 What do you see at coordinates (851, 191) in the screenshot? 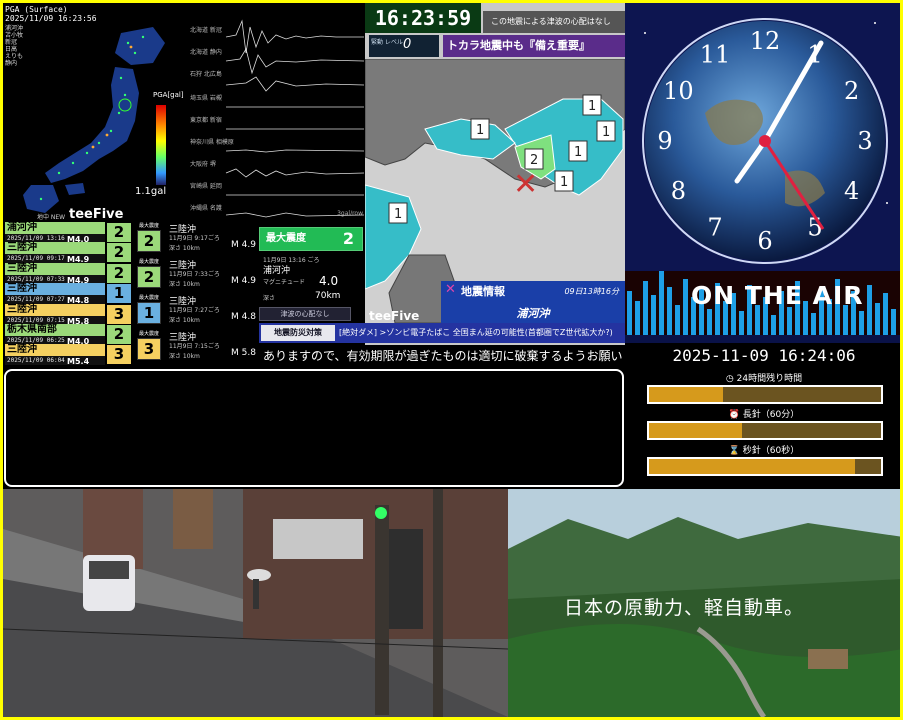
I see `clock-numeral: 4` at bounding box center [851, 191].